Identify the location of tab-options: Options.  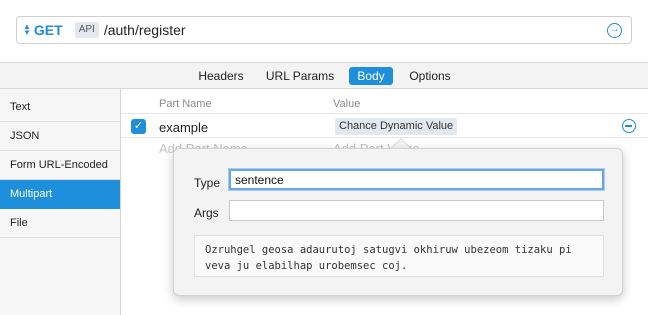
(430, 76).